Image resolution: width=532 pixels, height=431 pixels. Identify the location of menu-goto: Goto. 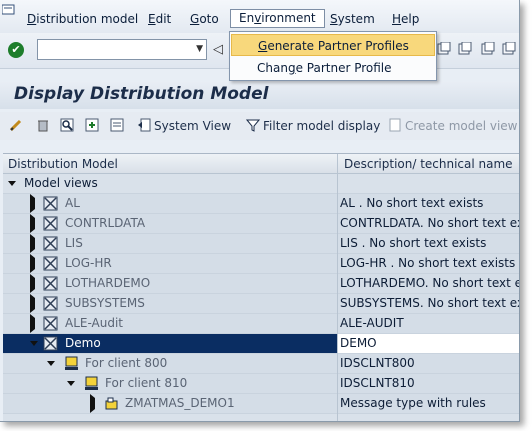
(204, 19).